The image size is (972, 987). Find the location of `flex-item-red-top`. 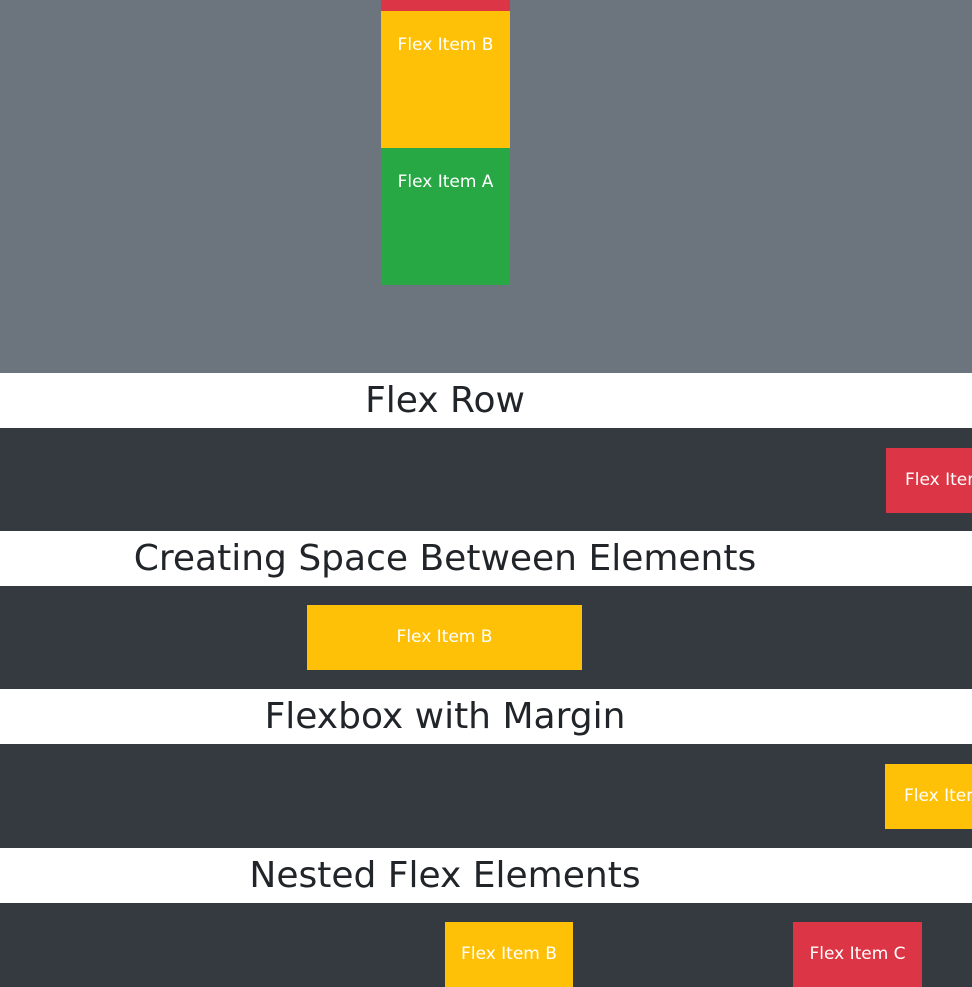

flex-item-red-top is located at coordinates (445, 5).